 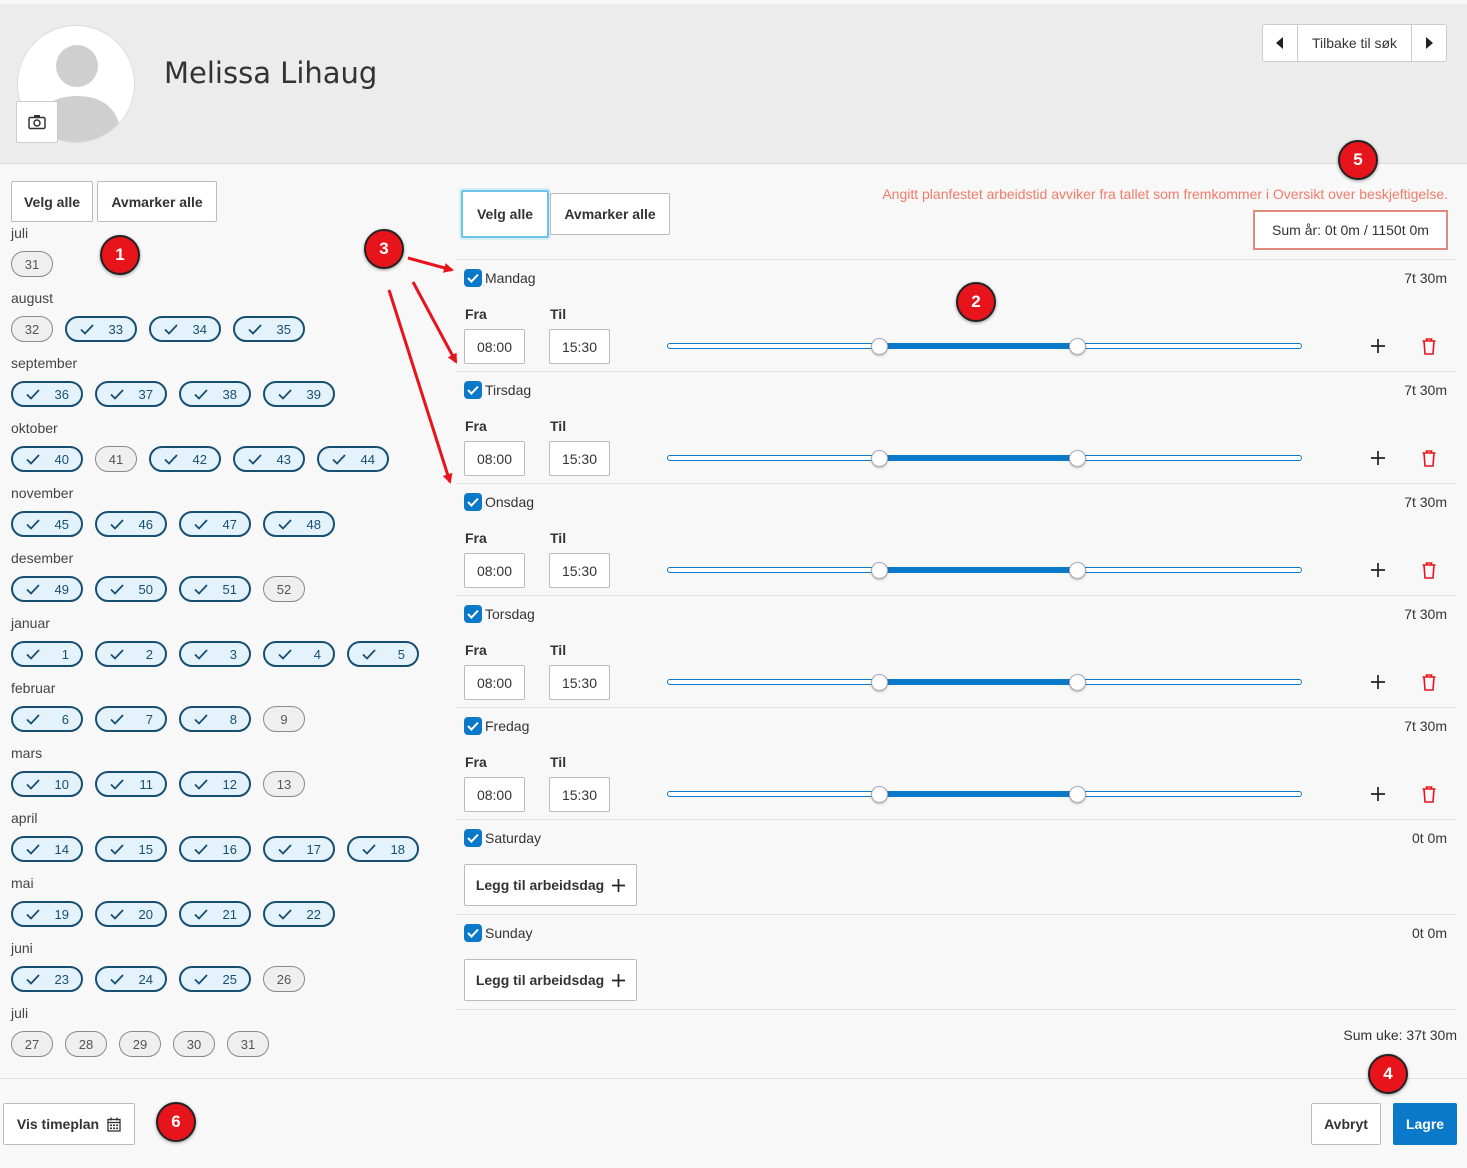 I want to click on week-chip: 4, so click(x=299, y=654).